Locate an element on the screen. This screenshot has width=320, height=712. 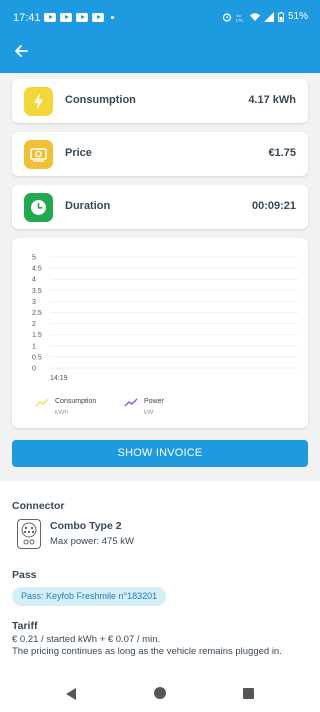
notification-icons is located at coordinates (79, 17).